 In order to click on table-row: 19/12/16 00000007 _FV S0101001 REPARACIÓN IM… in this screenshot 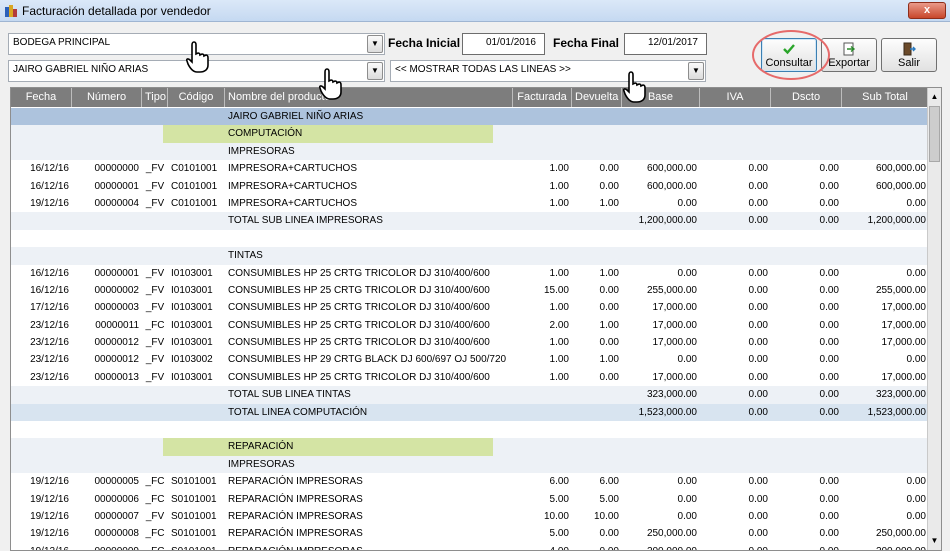, I will do `click(470, 516)`.